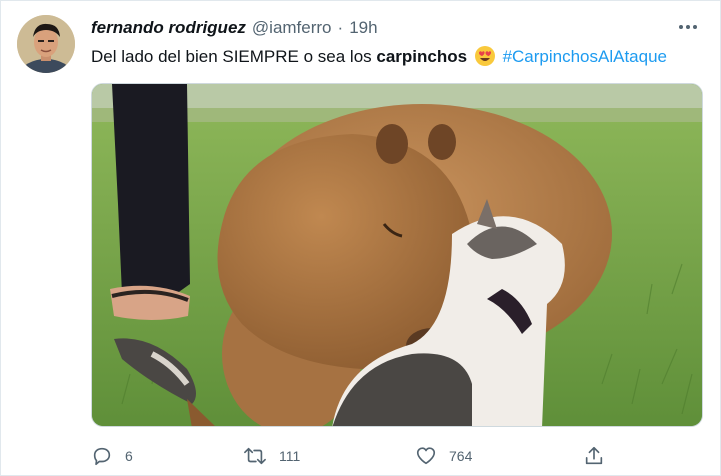 This screenshot has height=476, width=721. What do you see at coordinates (585, 56) in the screenshot?
I see `hashtag-link: #CarpinchosAlAtaque` at bounding box center [585, 56].